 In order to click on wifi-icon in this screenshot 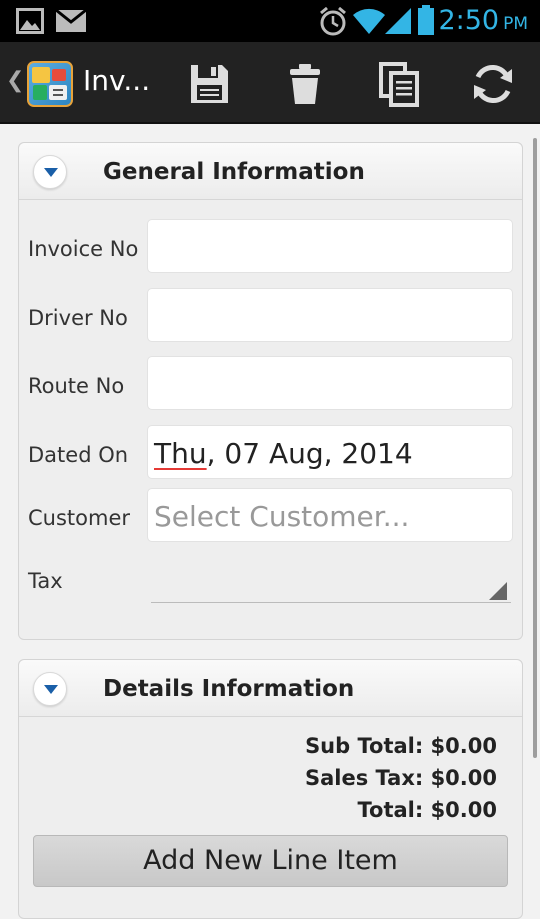, I will do `click(369, 23)`.